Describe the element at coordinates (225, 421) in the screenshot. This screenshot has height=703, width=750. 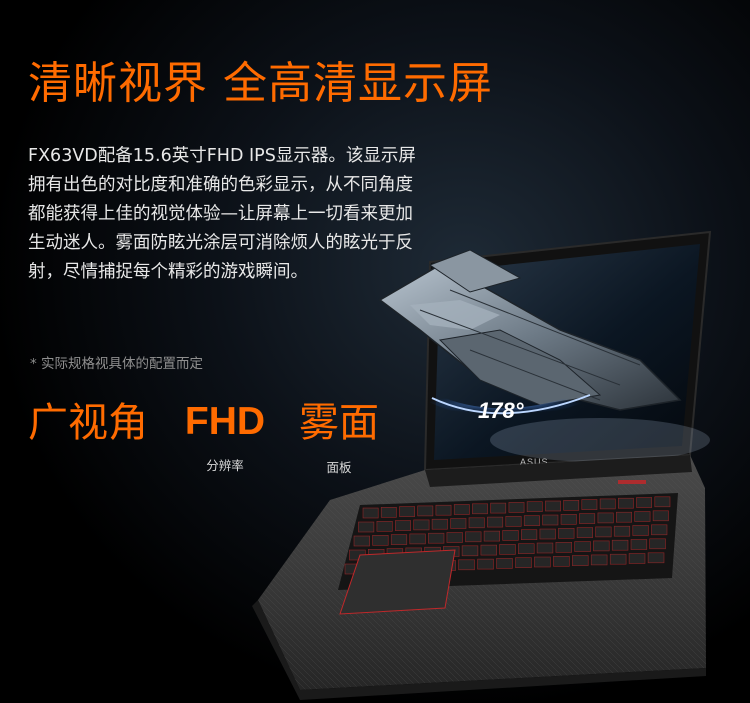
I see `feature-title: FHD` at that location.